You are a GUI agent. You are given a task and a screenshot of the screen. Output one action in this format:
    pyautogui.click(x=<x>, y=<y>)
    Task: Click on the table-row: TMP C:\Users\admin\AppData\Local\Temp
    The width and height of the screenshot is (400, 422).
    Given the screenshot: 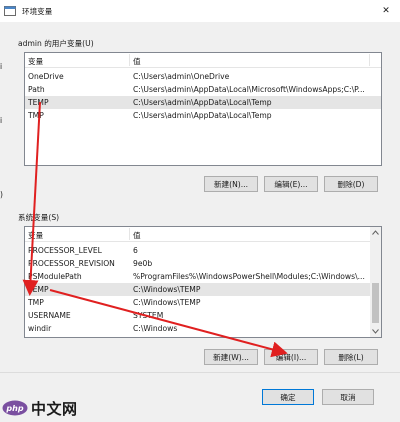 What is the action you would take?
    pyautogui.click(x=203, y=115)
    